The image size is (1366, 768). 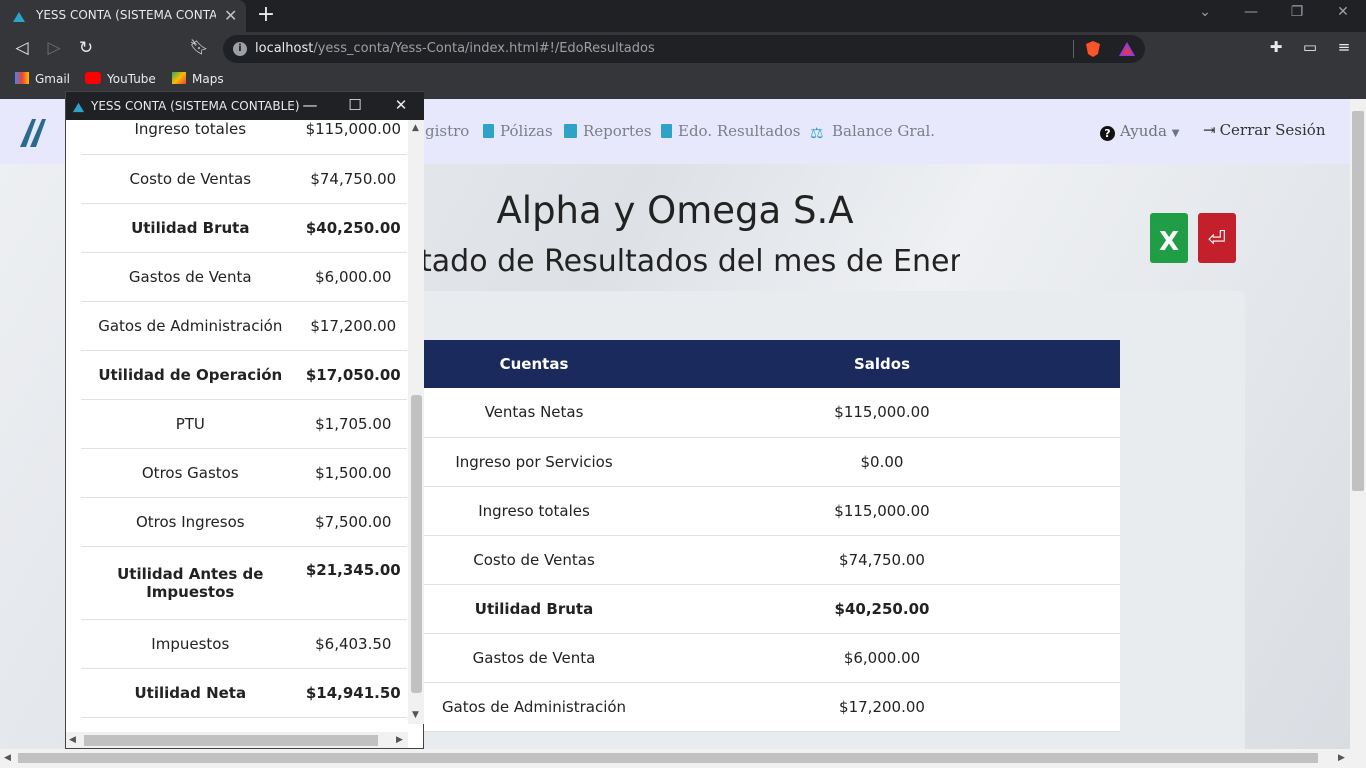 What do you see at coordinates (608, 131) in the screenshot?
I see `nav-reportes: Reportes` at bounding box center [608, 131].